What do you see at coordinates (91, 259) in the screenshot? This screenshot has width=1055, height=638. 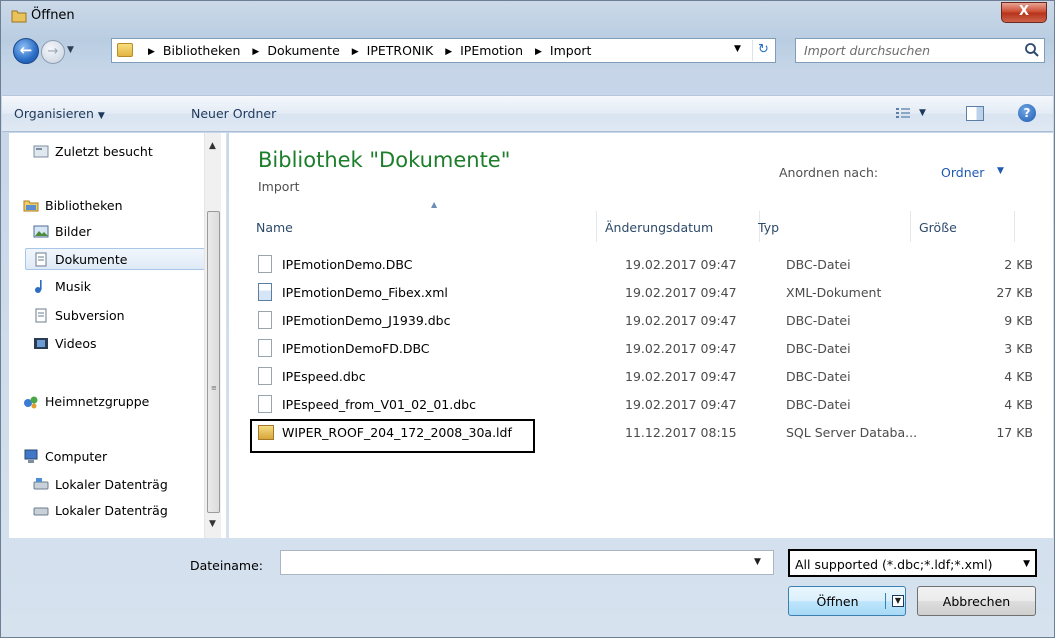 I see `sidebar-item-label: Dokumente` at bounding box center [91, 259].